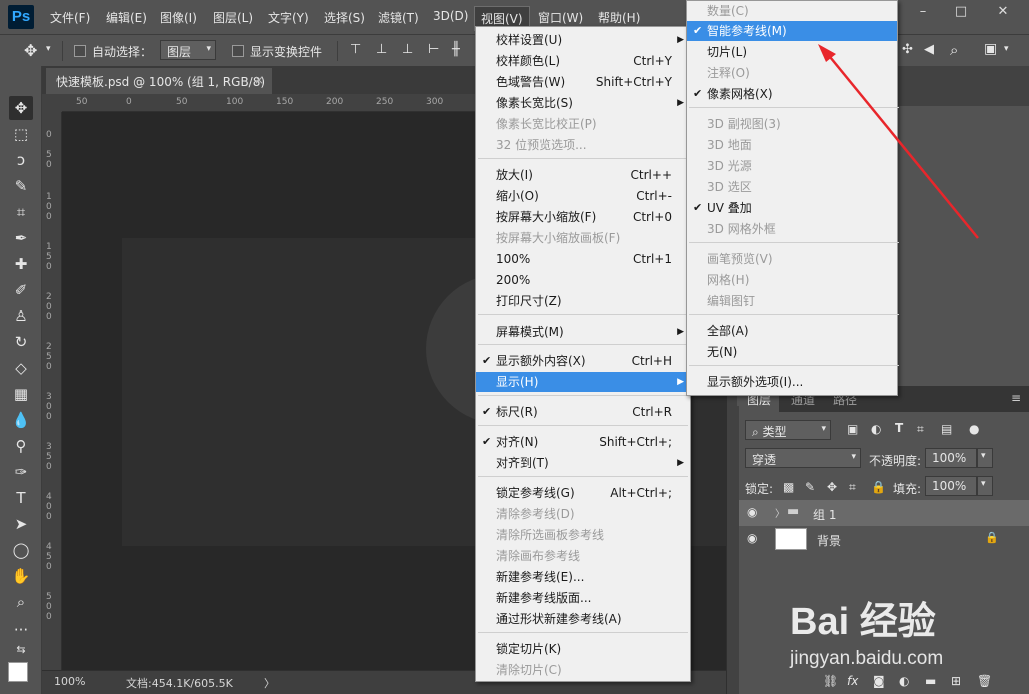 This screenshot has width=1029, height=694. I want to click on menu-filter: 滤镜(T), so click(398, 17).